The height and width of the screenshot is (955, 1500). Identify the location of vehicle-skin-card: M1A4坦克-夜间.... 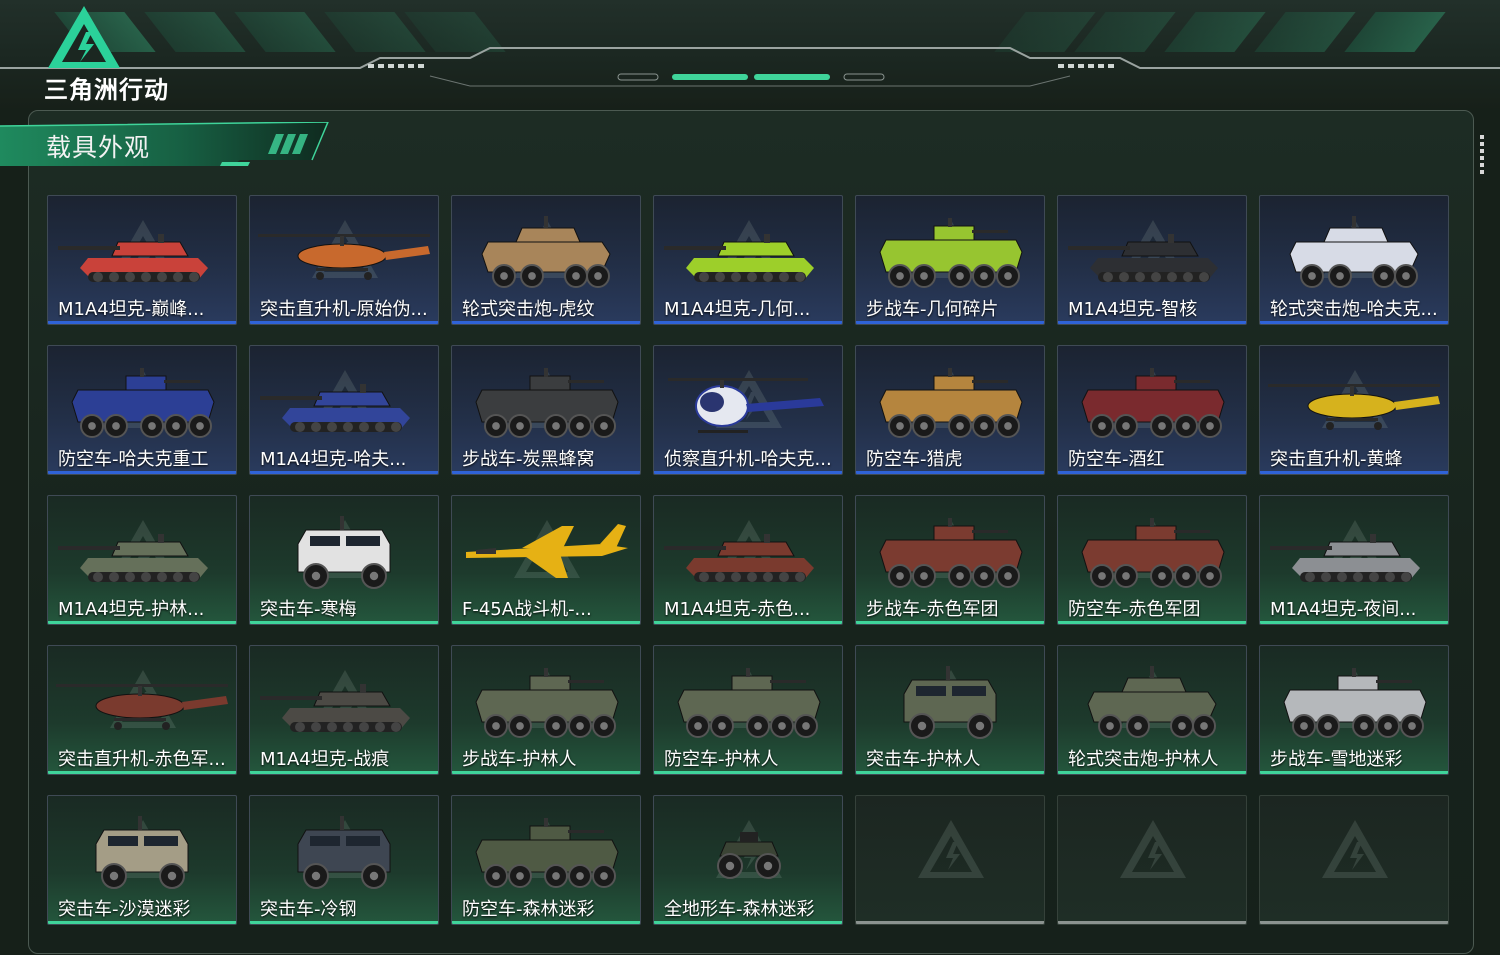
(1354, 560).